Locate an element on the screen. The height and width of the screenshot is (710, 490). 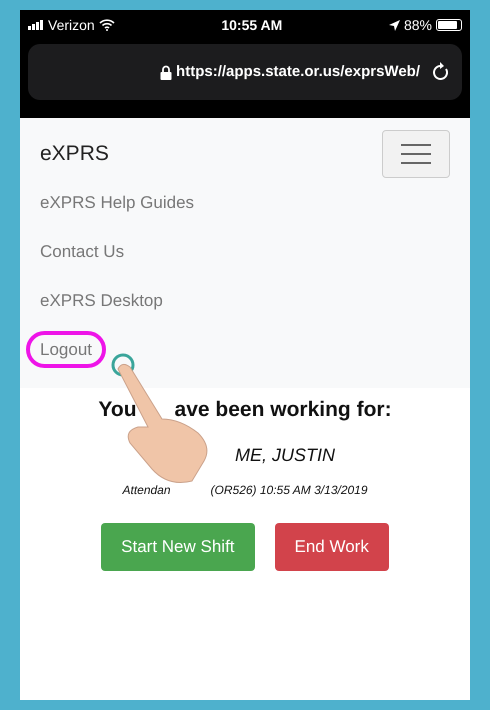
battery-percentage: 88% is located at coordinates (418, 25).